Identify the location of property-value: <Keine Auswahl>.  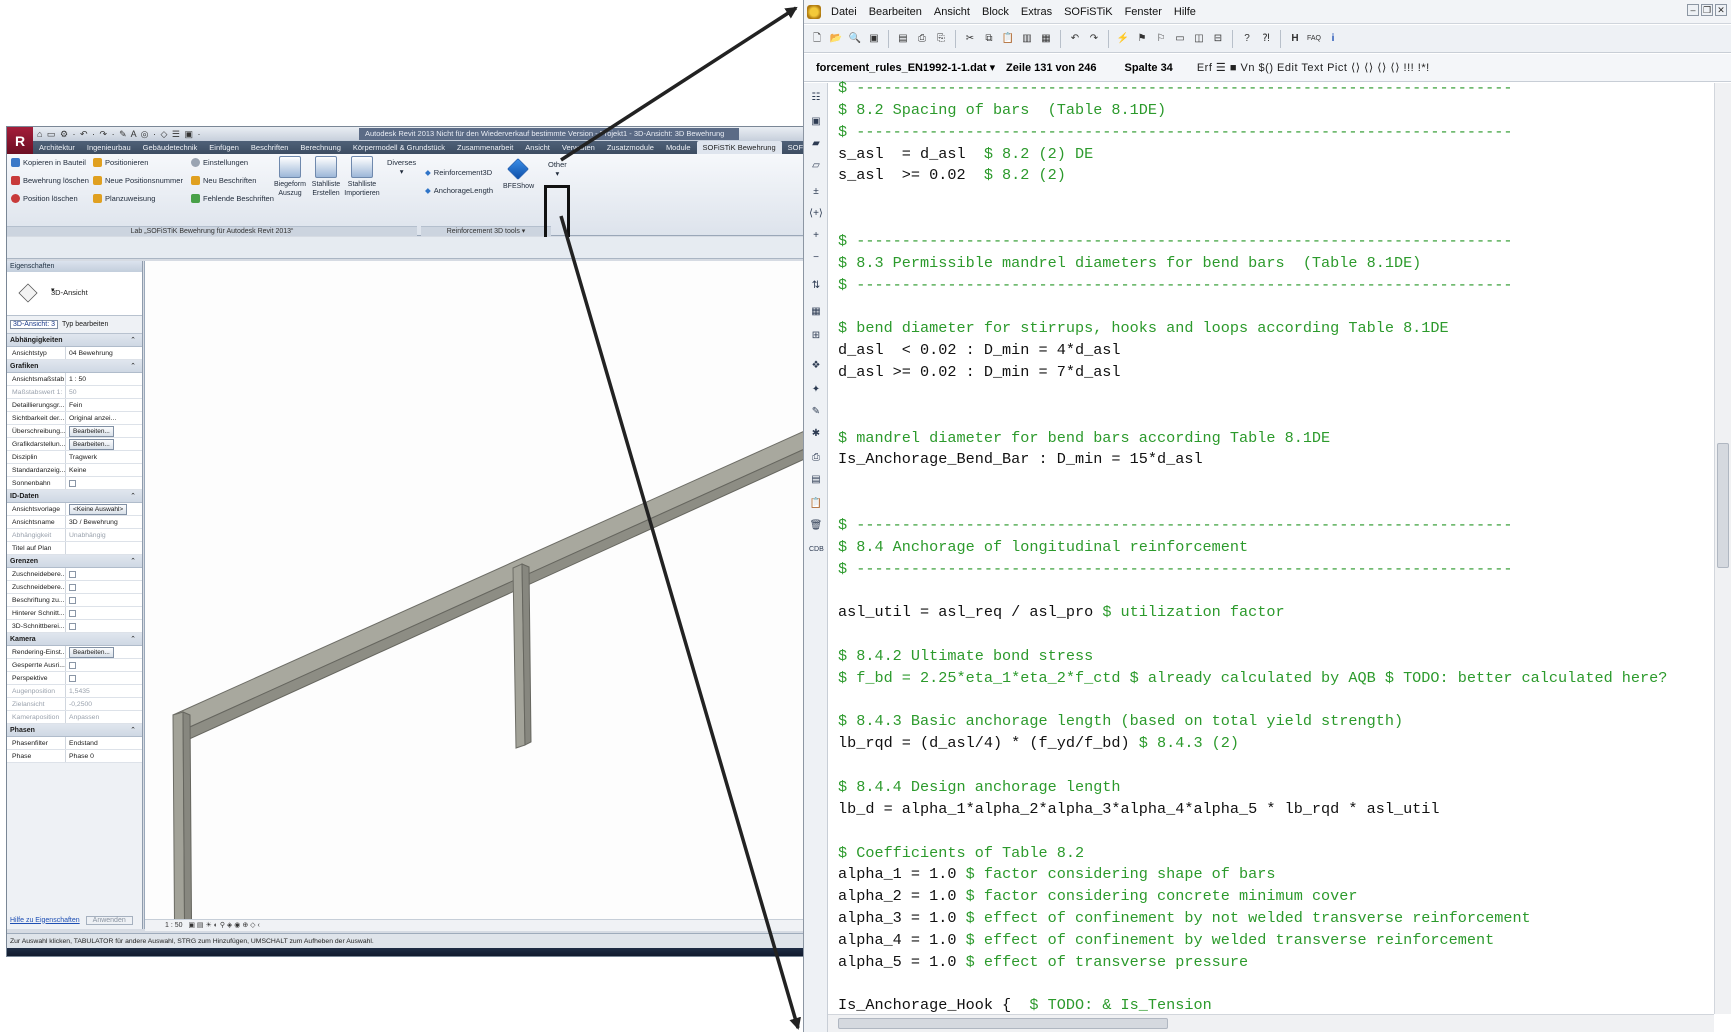
(104, 509).